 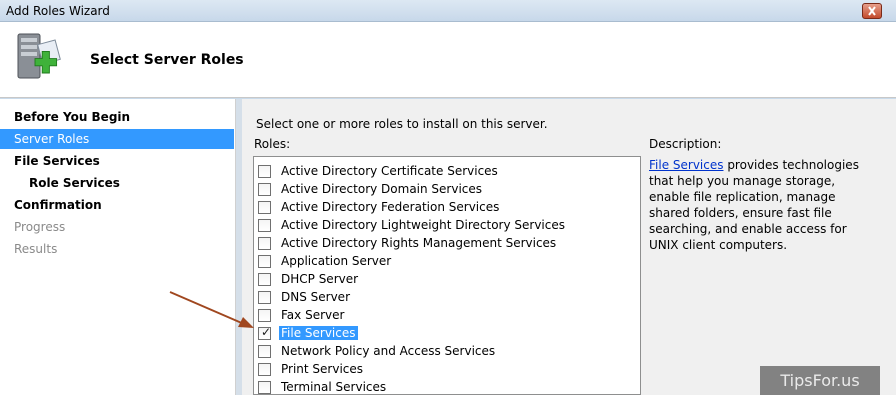 I want to click on role-item: ✓ File Services, so click(x=308, y=333).